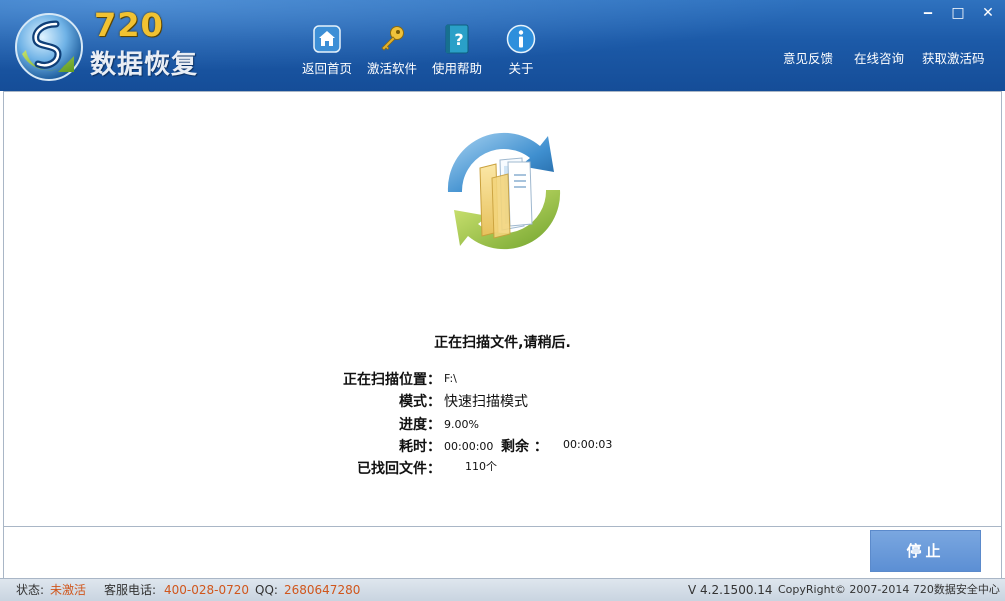  I want to click on close-button: ✕, so click(988, 13).